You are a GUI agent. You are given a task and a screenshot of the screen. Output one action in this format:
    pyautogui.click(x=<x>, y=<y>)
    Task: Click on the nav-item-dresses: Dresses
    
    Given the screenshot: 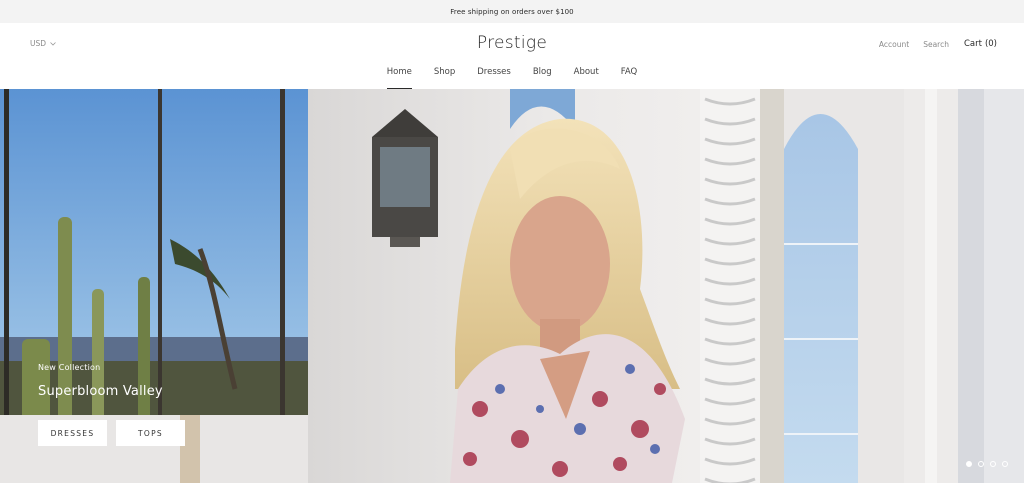 What is the action you would take?
    pyautogui.click(x=494, y=78)
    